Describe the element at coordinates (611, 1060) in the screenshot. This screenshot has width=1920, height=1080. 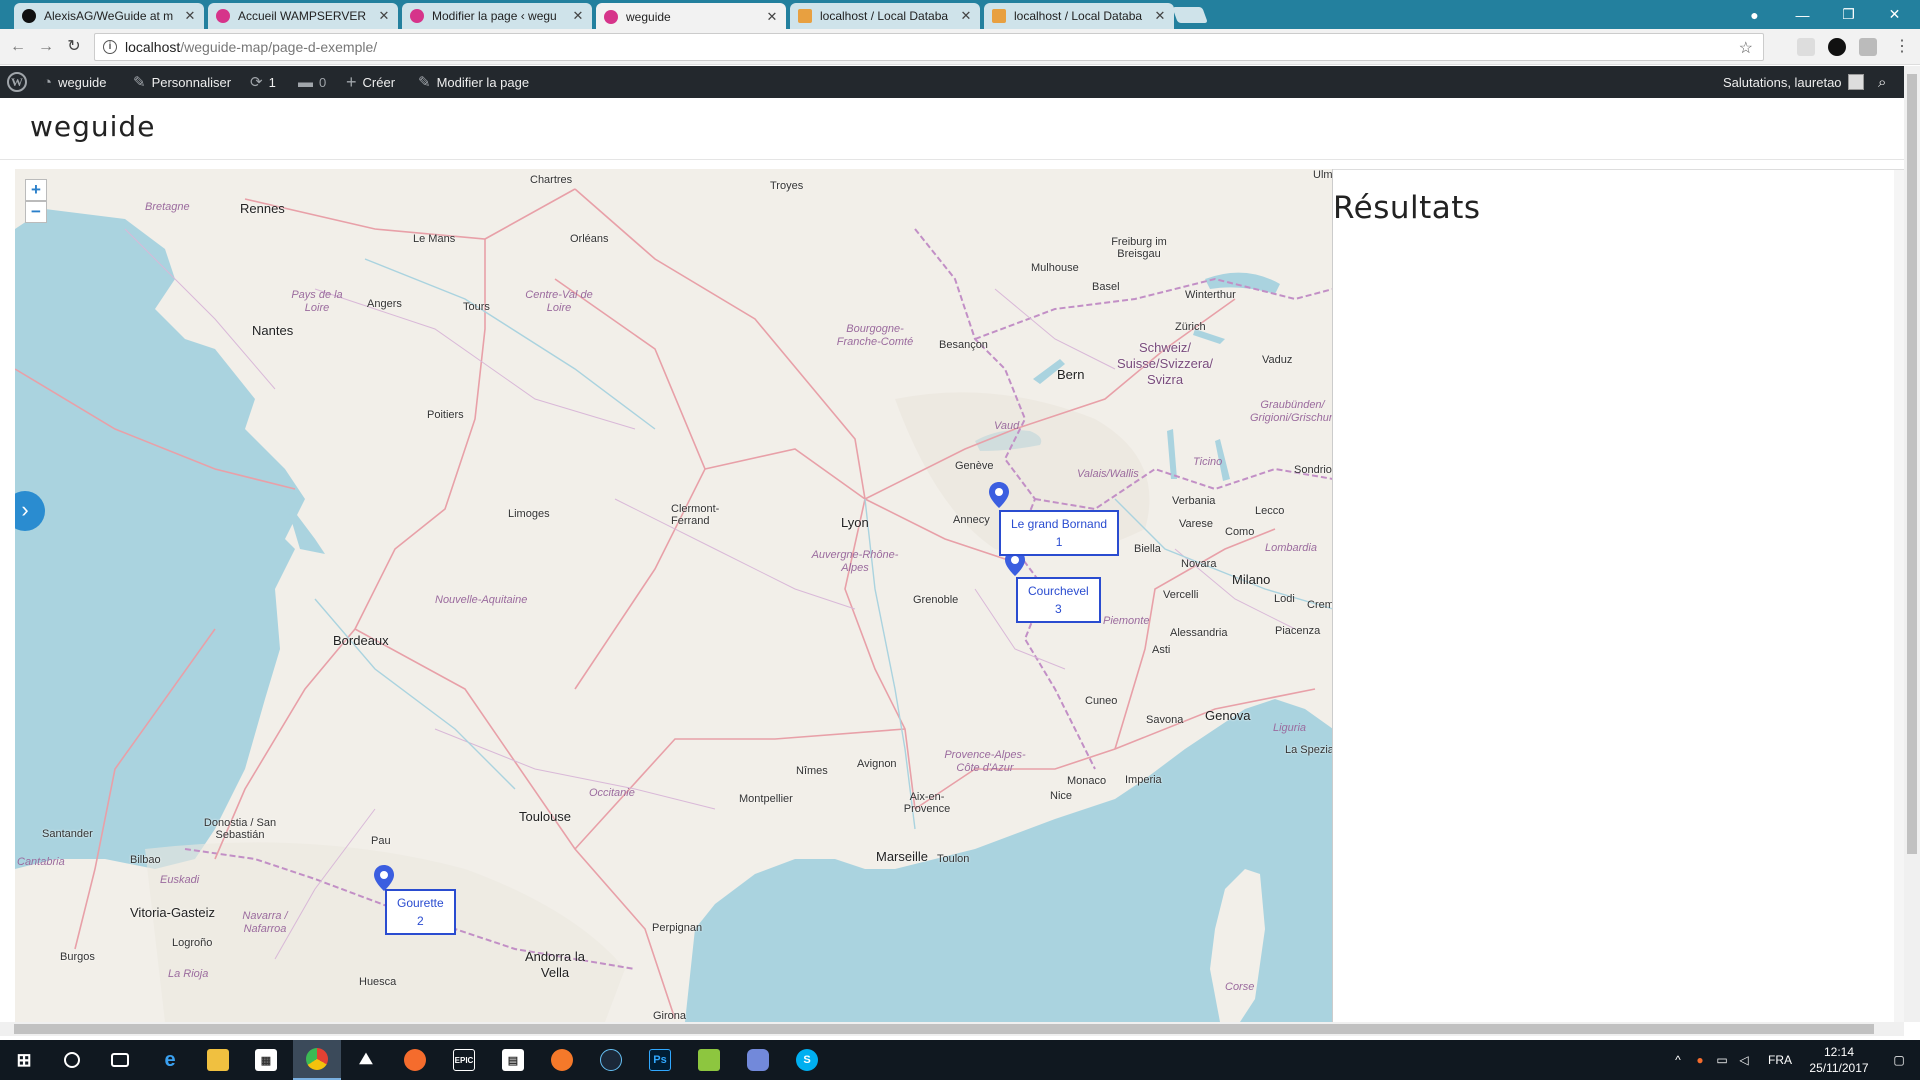
I see `taskbar-steam` at that location.